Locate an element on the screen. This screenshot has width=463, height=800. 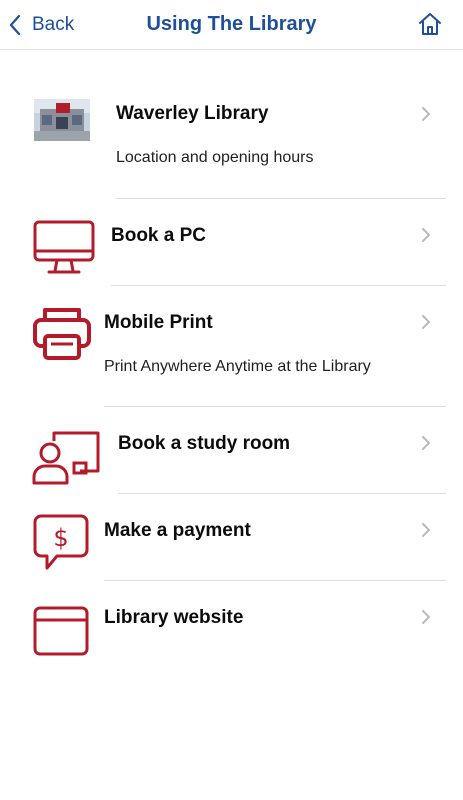
list-item-library-website: Library website is located at coordinates (231, 624).